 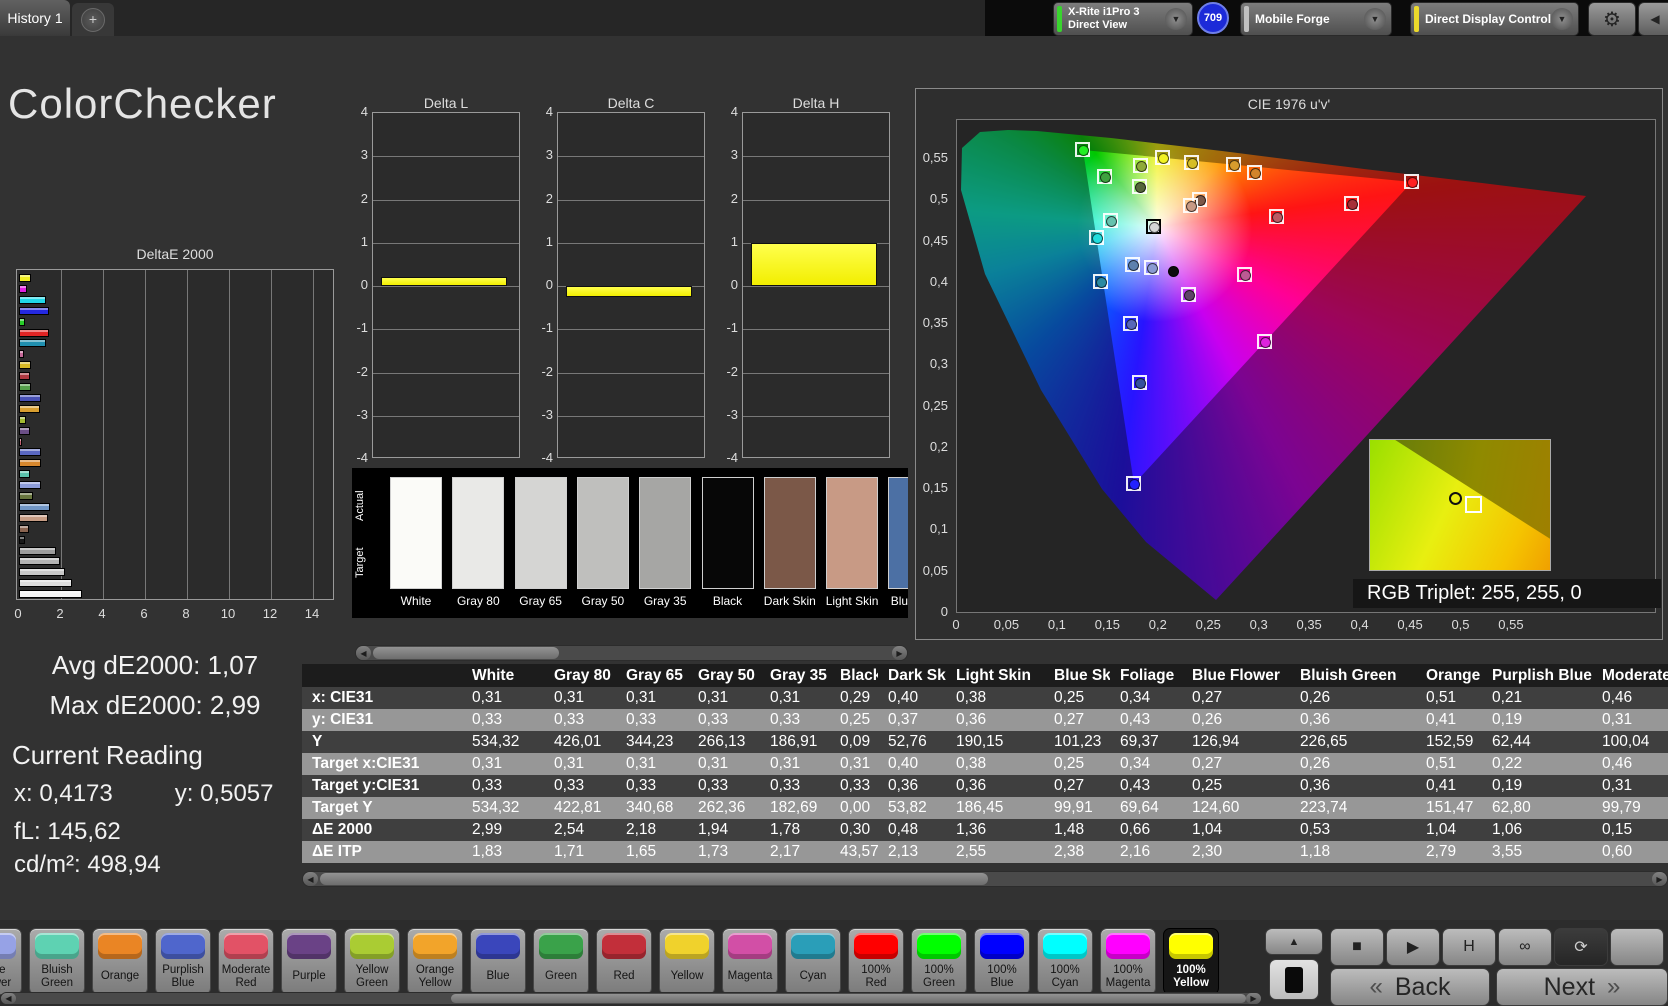 I want to click on axis-tick-label: 8, so click(x=186, y=613).